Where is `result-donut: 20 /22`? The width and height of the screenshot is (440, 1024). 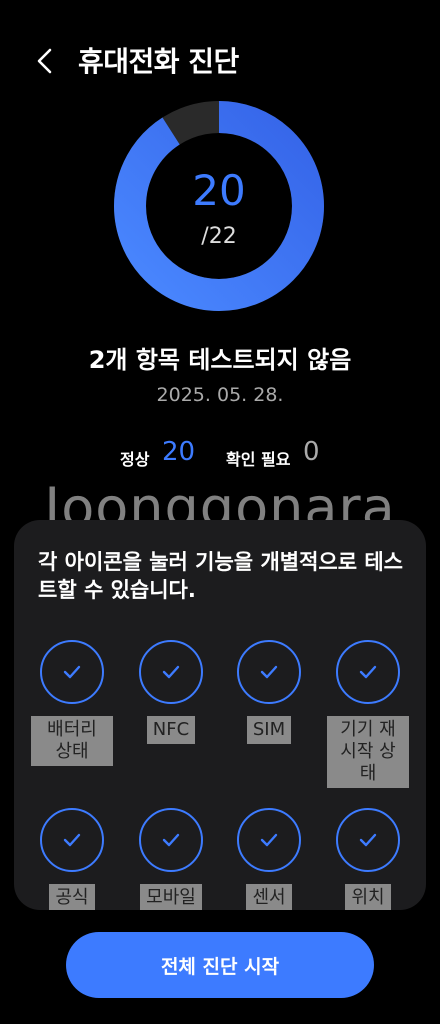 result-donut: 20 /22 is located at coordinates (219, 206).